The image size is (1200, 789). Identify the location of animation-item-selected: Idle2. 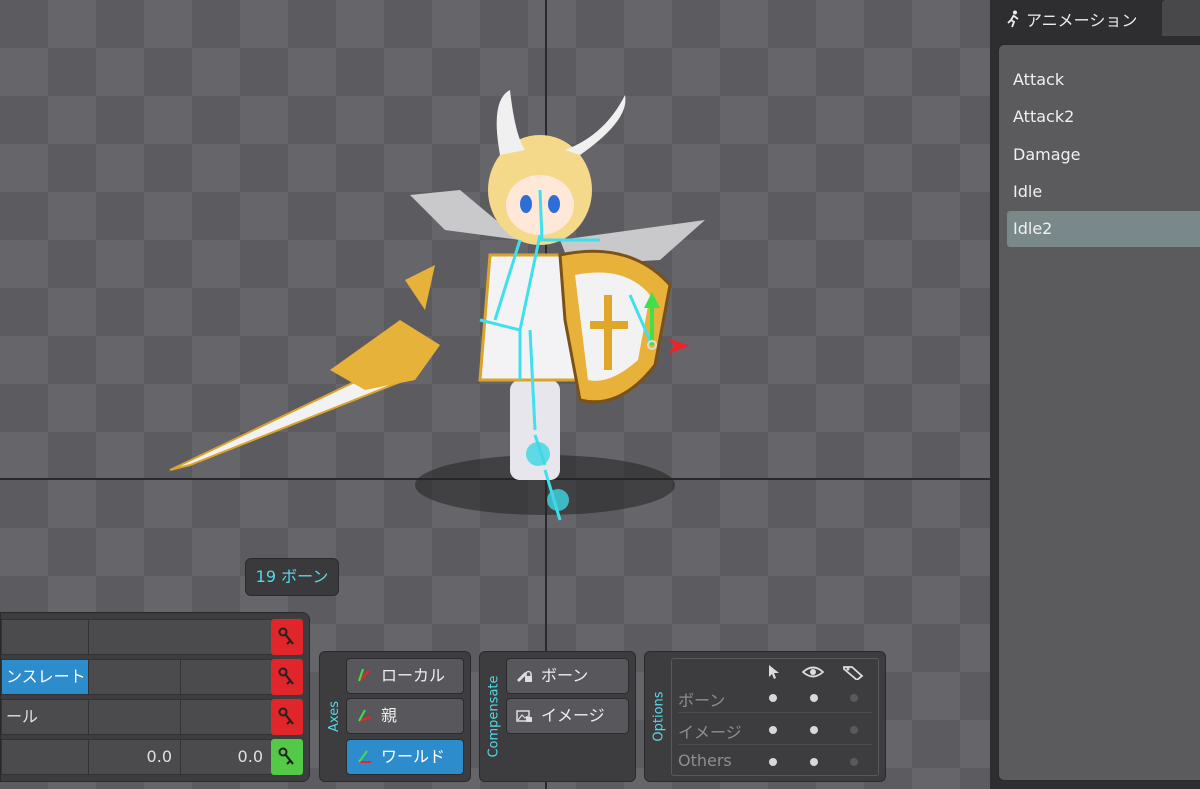
(1103, 229).